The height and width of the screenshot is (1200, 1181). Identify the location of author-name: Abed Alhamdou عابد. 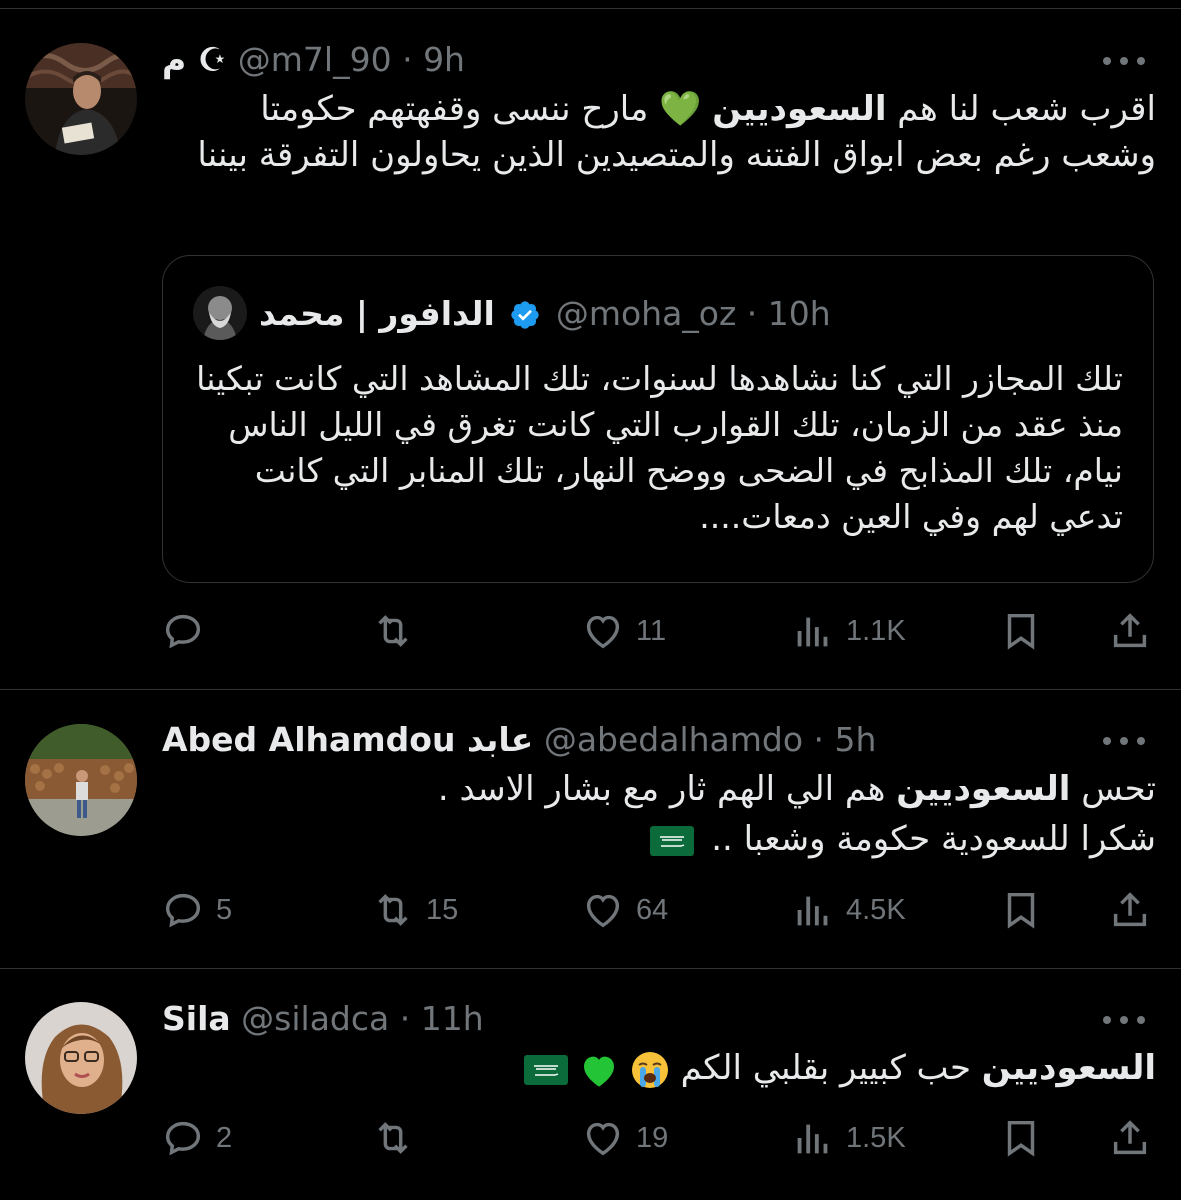
(347, 739).